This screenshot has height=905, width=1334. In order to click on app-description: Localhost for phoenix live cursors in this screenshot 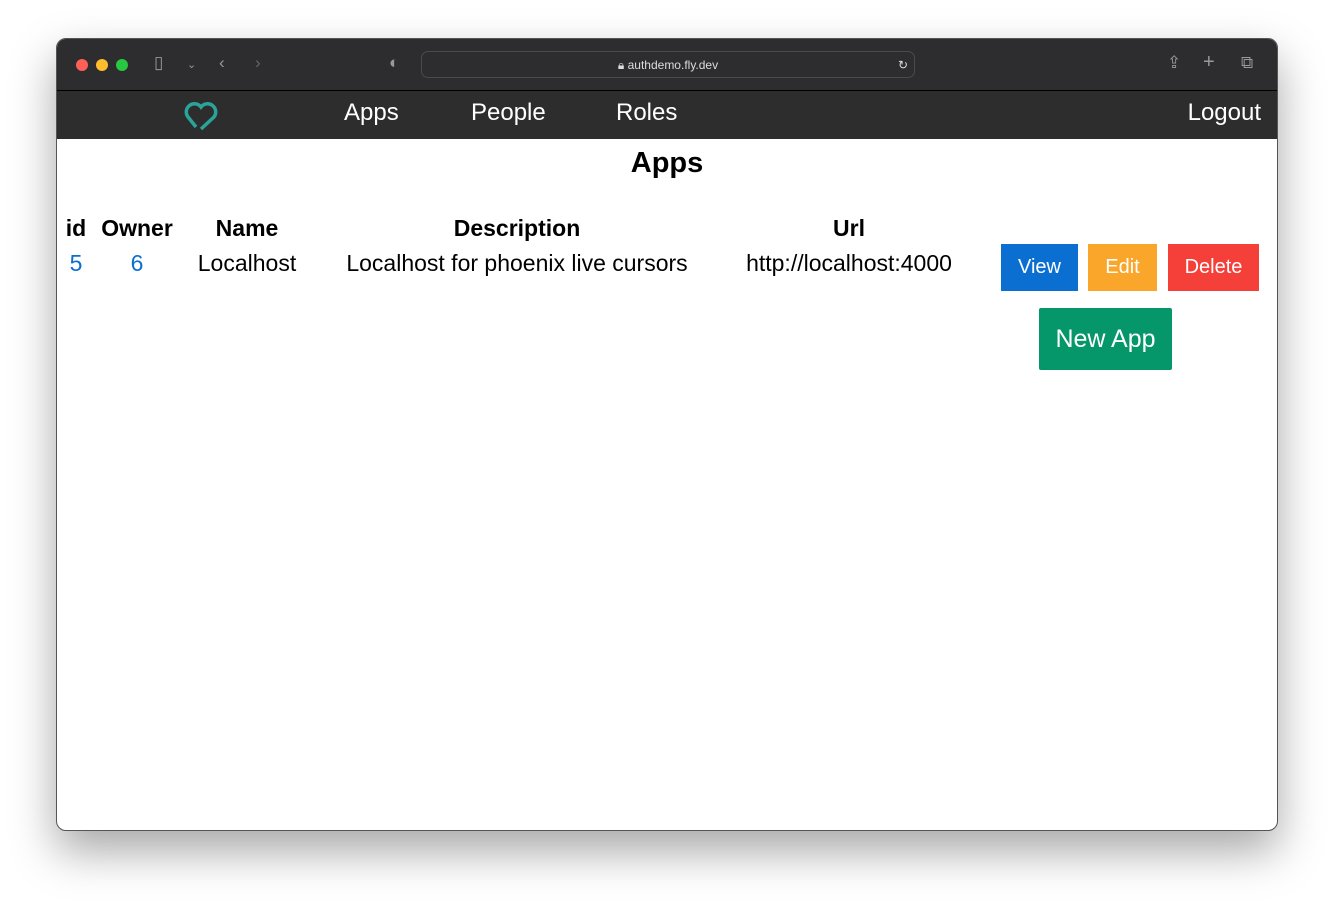, I will do `click(517, 263)`.